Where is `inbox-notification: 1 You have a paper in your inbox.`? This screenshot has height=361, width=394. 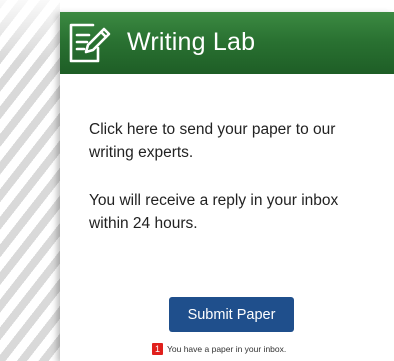
inbox-notification: 1 You have a paper in your inbox. is located at coordinates (219, 349).